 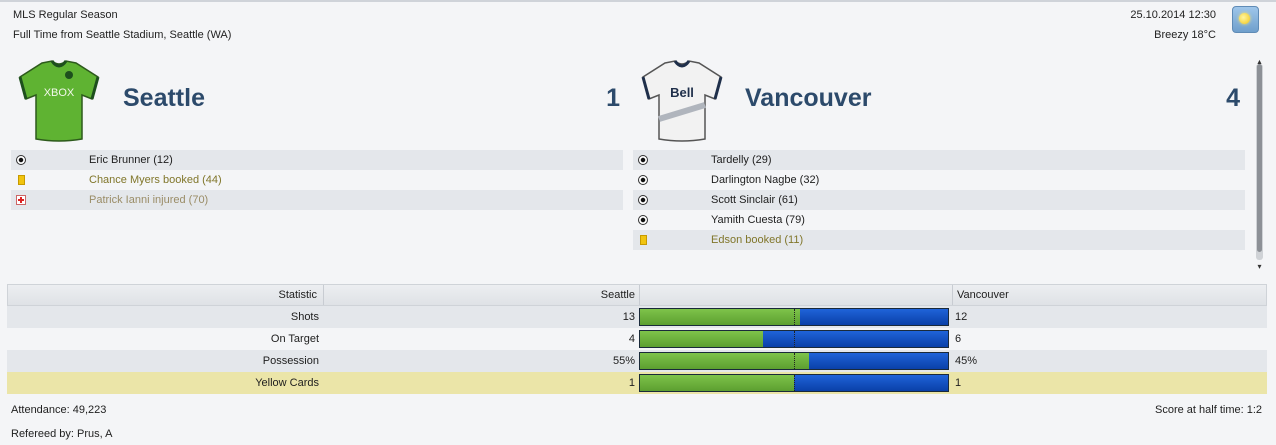 What do you see at coordinates (628, 317) in the screenshot?
I see `stat-home-value: 13` at bounding box center [628, 317].